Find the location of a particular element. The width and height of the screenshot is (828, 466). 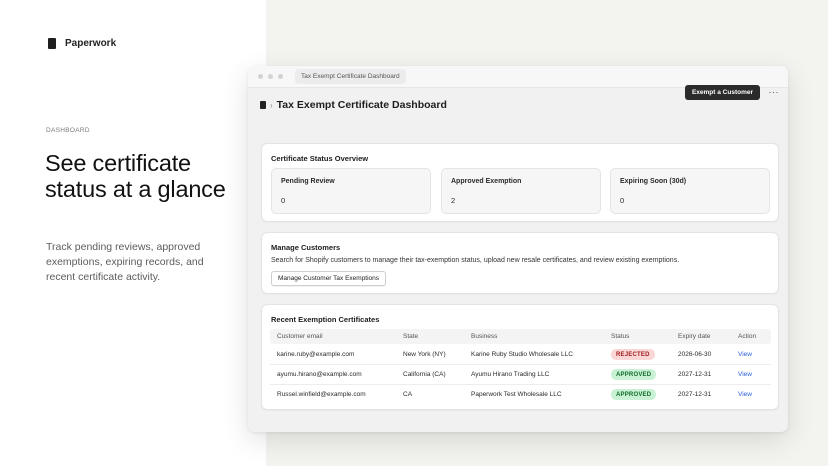

page-title: Tax Exempt Certificate Dashboard is located at coordinates (361, 105).